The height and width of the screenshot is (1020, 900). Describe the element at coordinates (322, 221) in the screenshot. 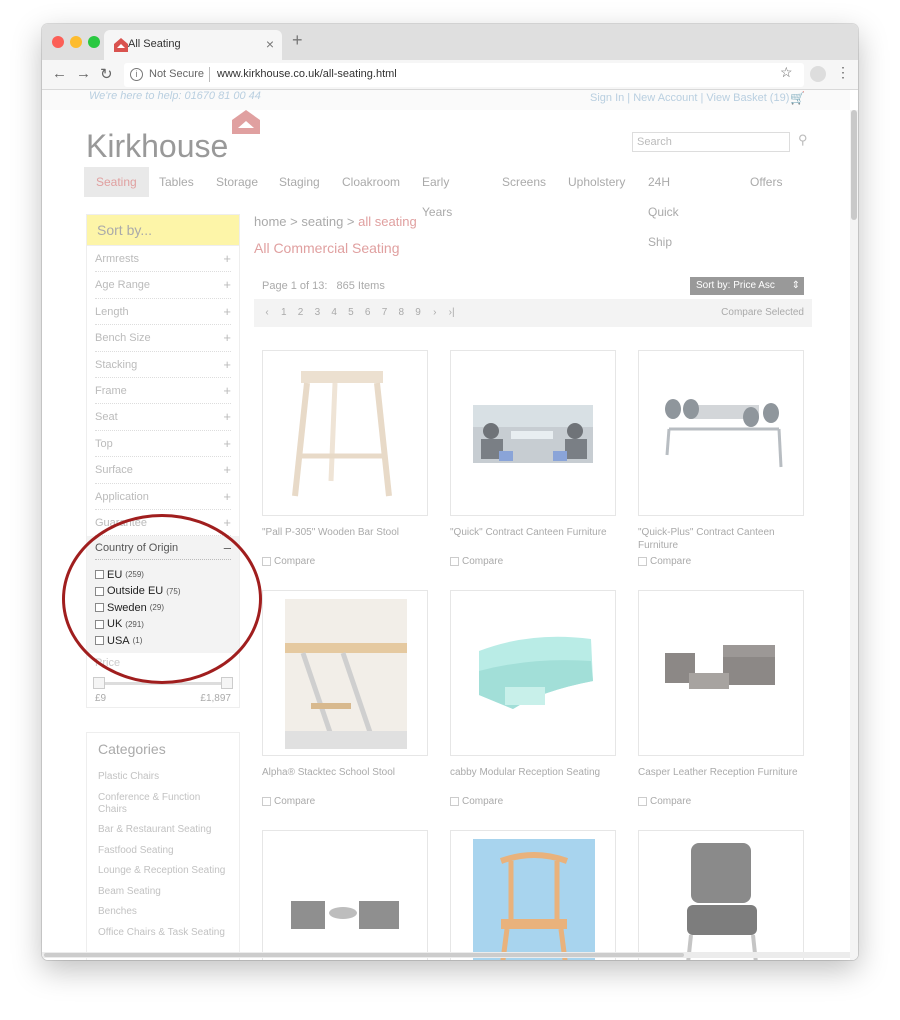

I see `crumb-seating: seating` at that location.